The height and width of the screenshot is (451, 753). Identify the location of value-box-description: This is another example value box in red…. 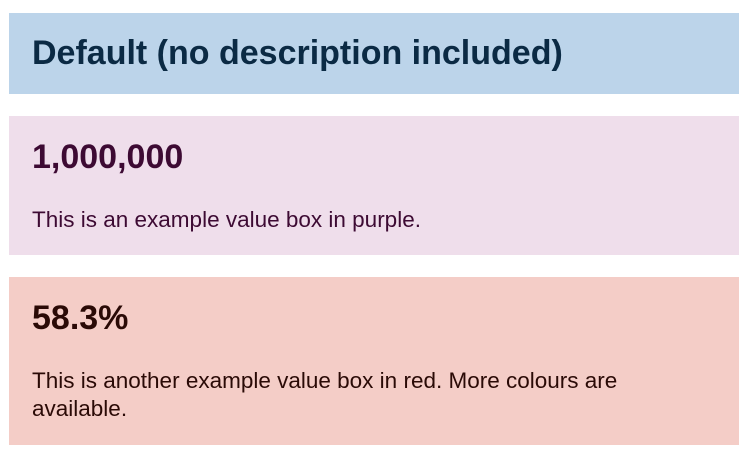
(325, 394).